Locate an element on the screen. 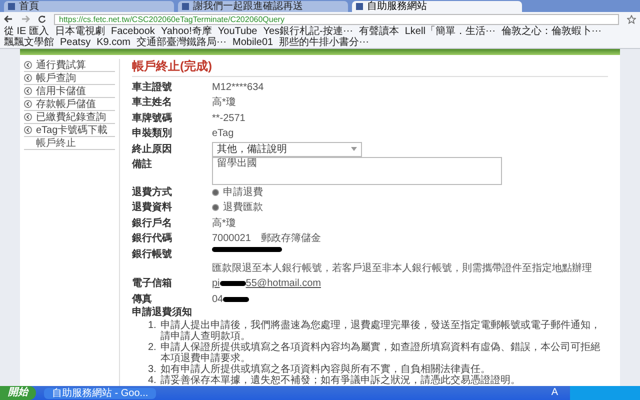 Image resolution: width=640 pixels, height=400 pixels. bookmark-link: 有聲讀本 is located at coordinates (378, 31).